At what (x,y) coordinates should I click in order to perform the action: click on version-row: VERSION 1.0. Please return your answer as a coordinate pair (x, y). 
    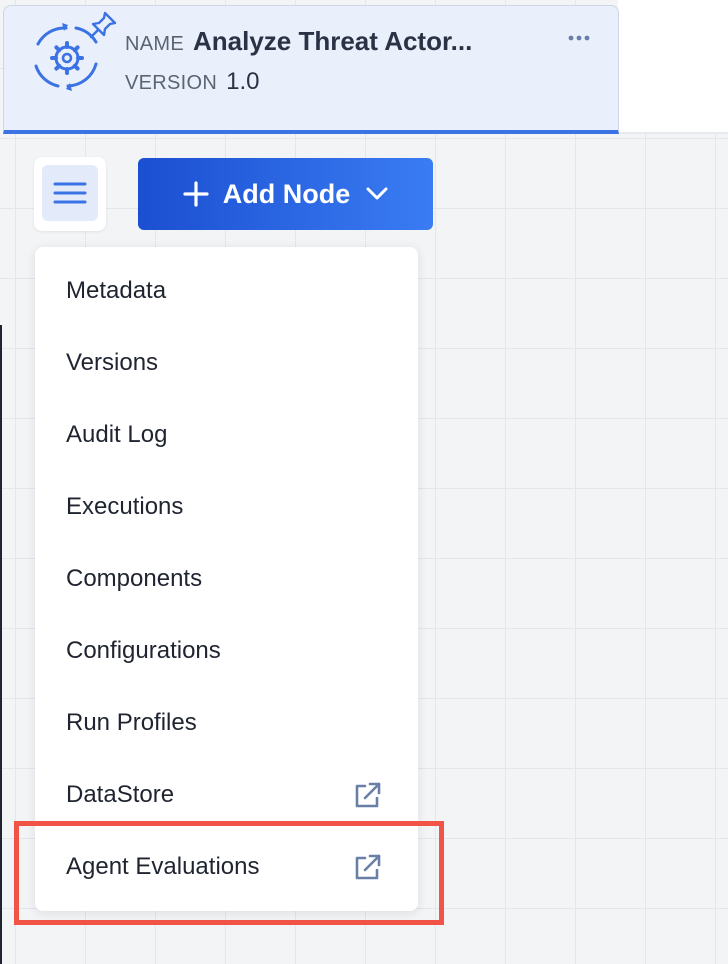
    Looking at the image, I should click on (192, 82).